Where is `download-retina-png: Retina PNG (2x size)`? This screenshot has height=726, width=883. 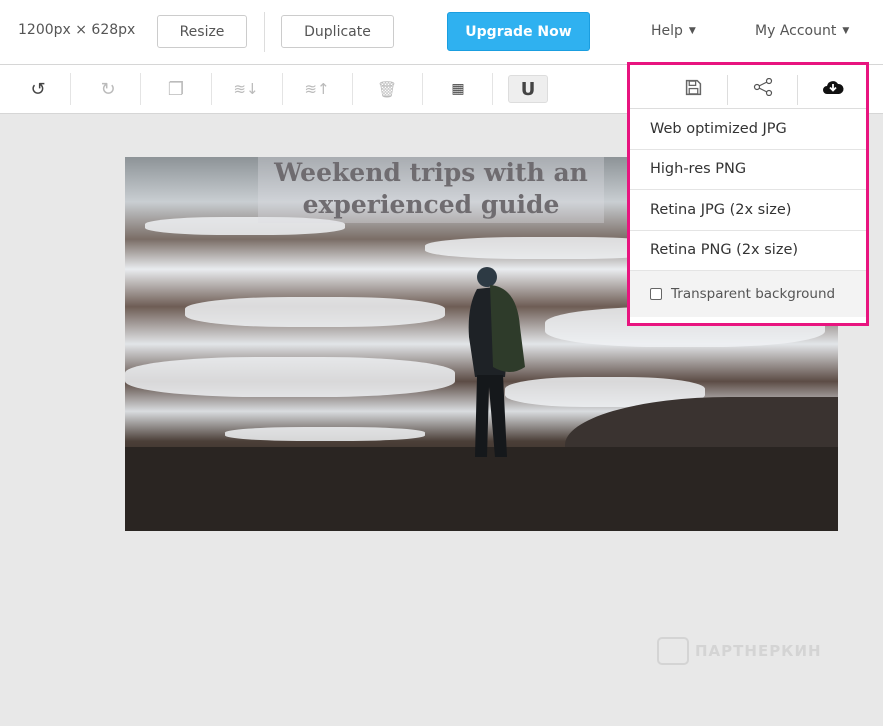 download-retina-png: Retina PNG (2x size) is located at coordinates (748, 251).